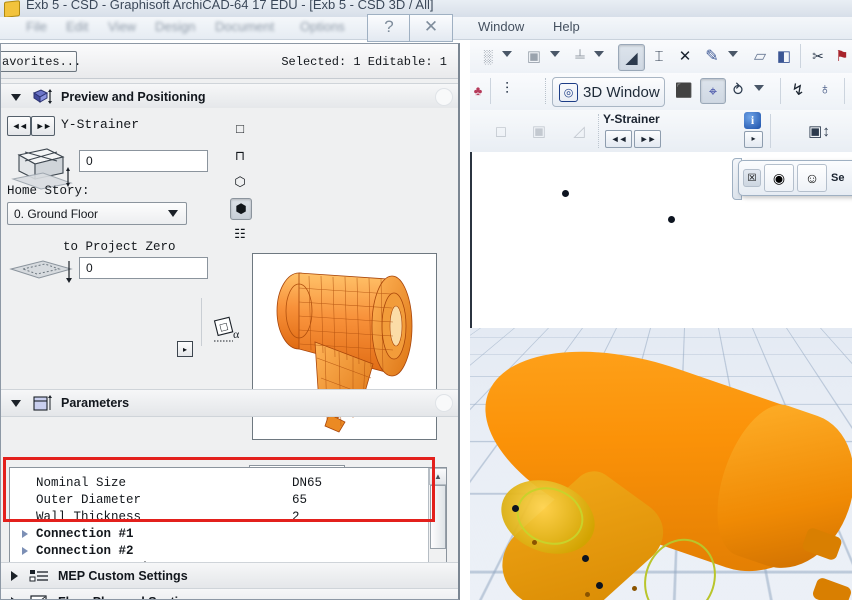  Describe the element at coordinates (712, 56) in the screenshot. I see `label-tool-icon: ✎` at that location.